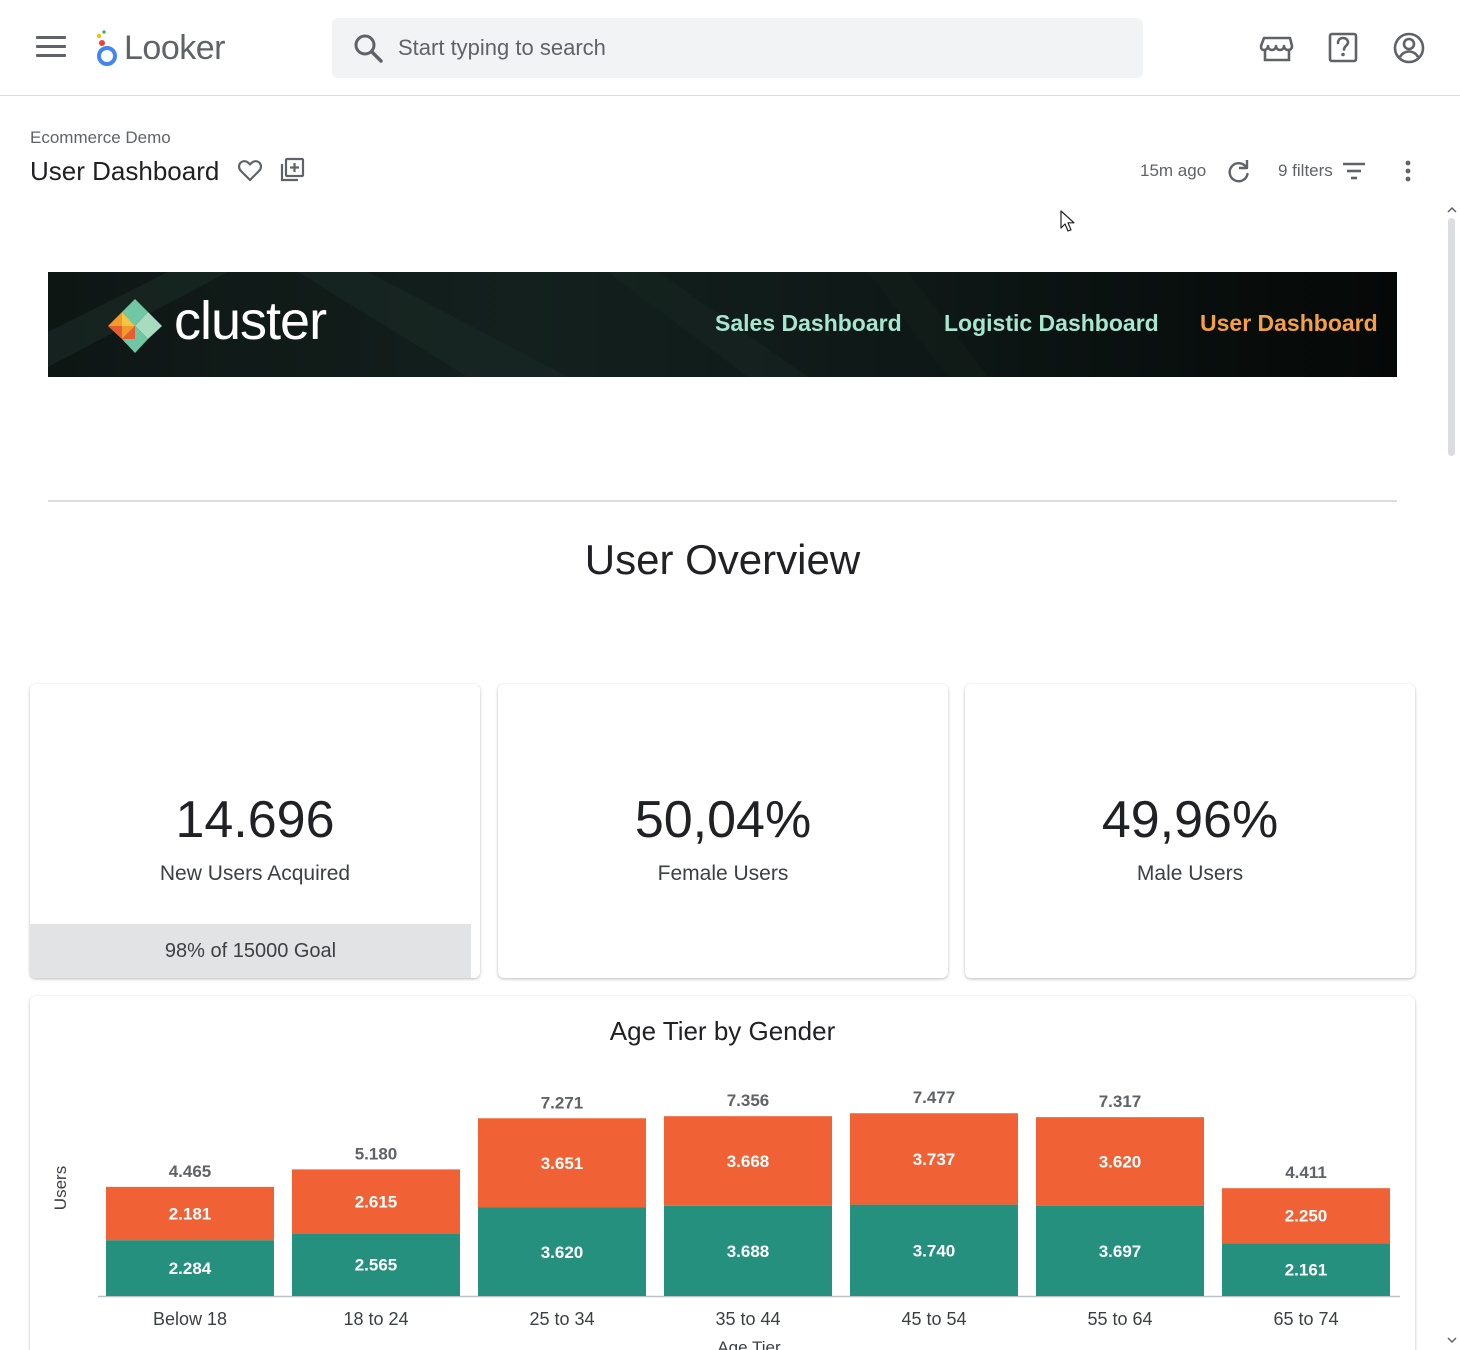 Image resolution: width=1460 pixels, height=1350 pixels. I want to click on bar-value-label: 3.688, so click(748, 1251).